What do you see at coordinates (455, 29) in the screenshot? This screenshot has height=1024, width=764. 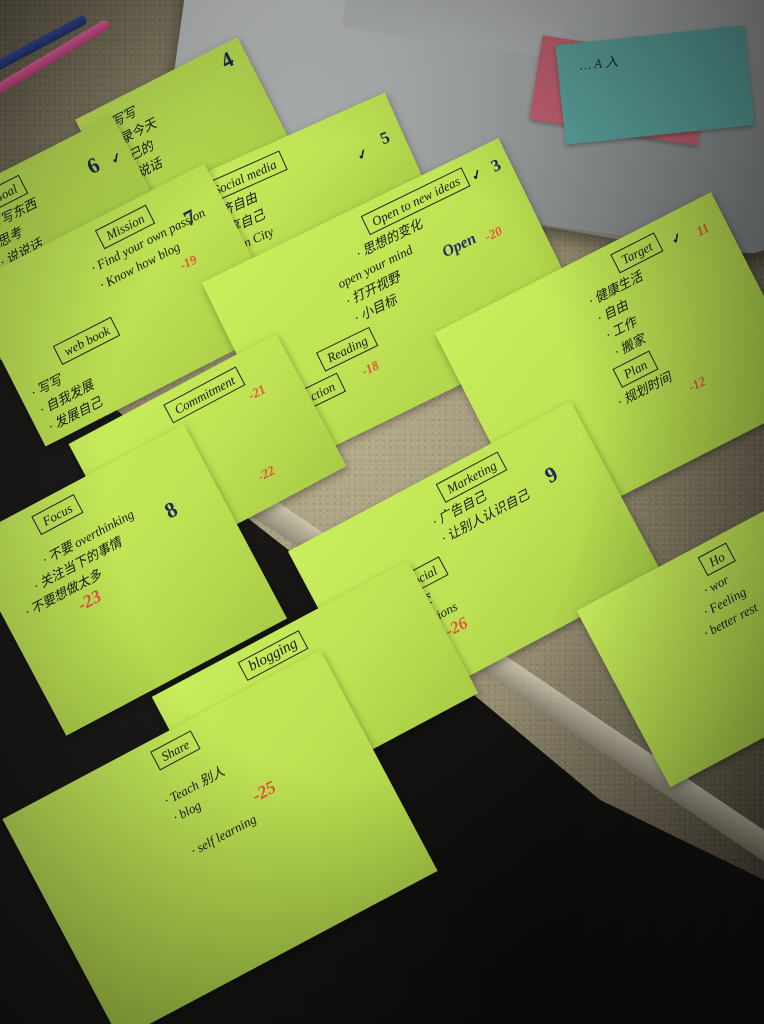 I see `laptop-trackpad` at bounding box center [455, 29].